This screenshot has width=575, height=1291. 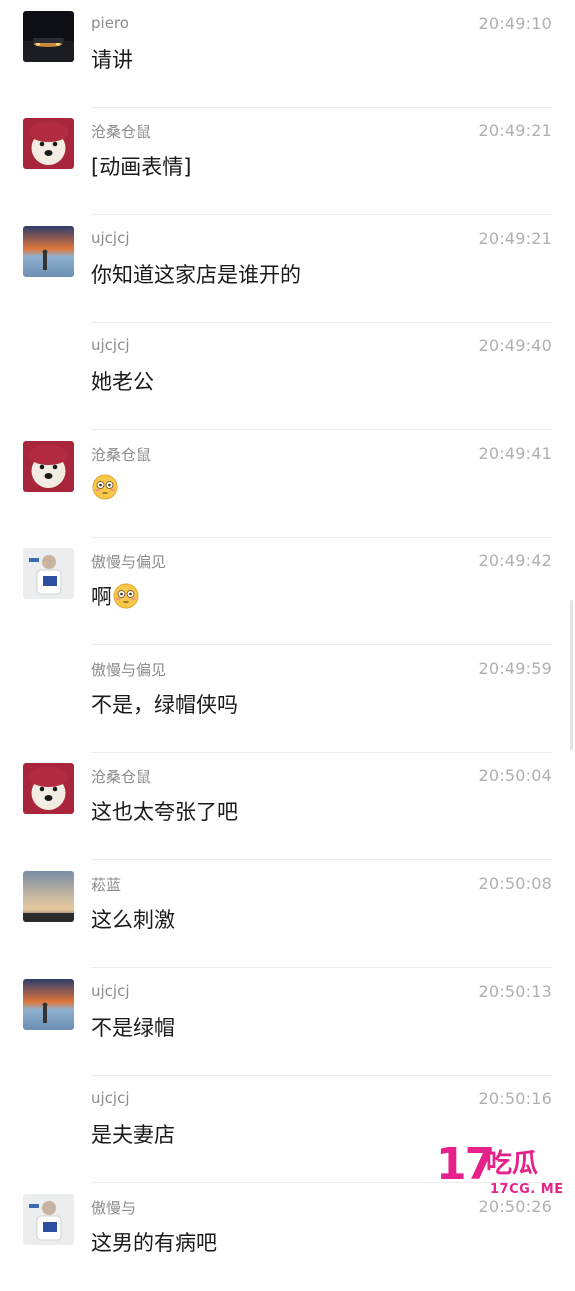 I want to click on message-text-content: 不是绿帽, so click(x=133, y=1028).